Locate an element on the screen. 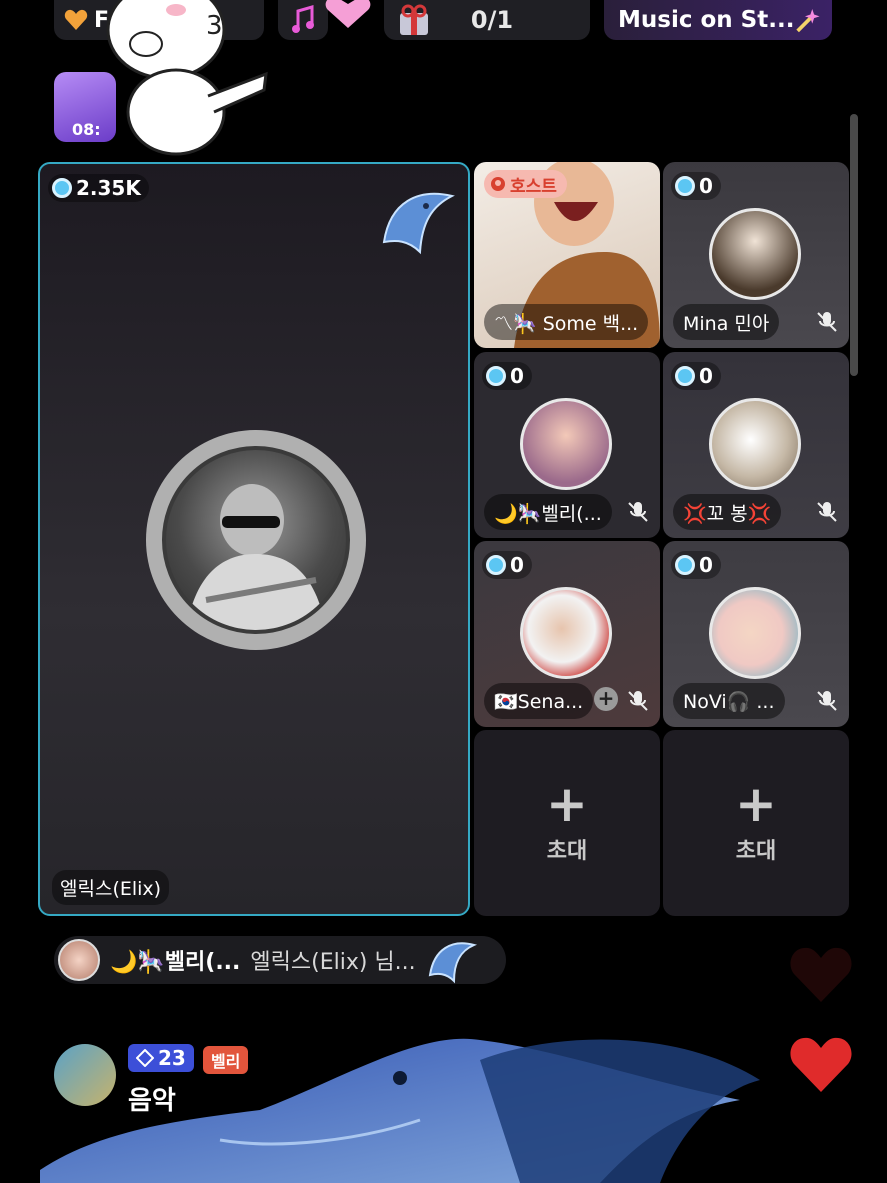 The height and width of the screenshot is (1183, 887). like-heart-faded-icon is located at coordinates (821, 974).